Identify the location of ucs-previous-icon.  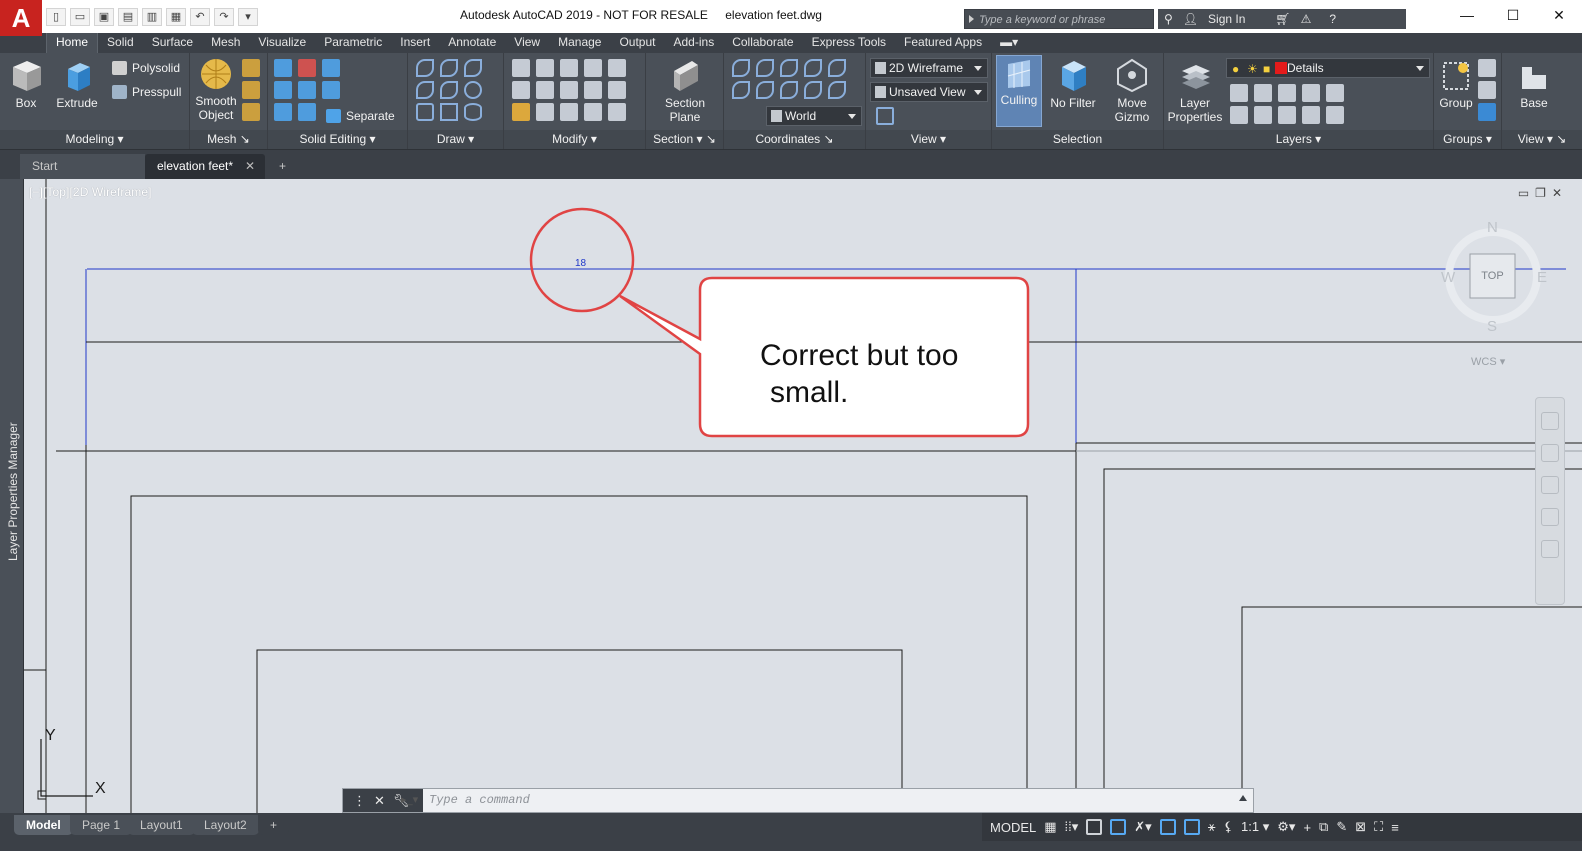
(837, 68).